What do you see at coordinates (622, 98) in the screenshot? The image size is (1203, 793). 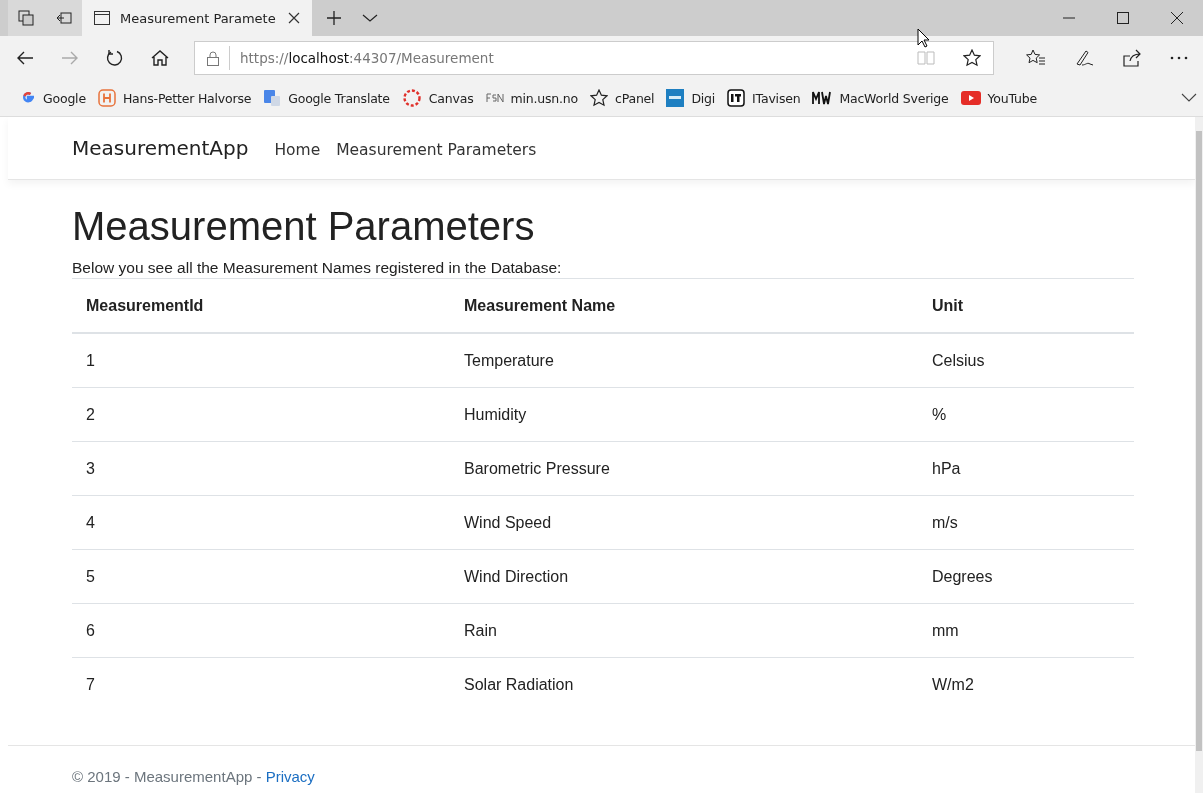 I see `bookmark: cPanel` at bounding box center [622, 98].